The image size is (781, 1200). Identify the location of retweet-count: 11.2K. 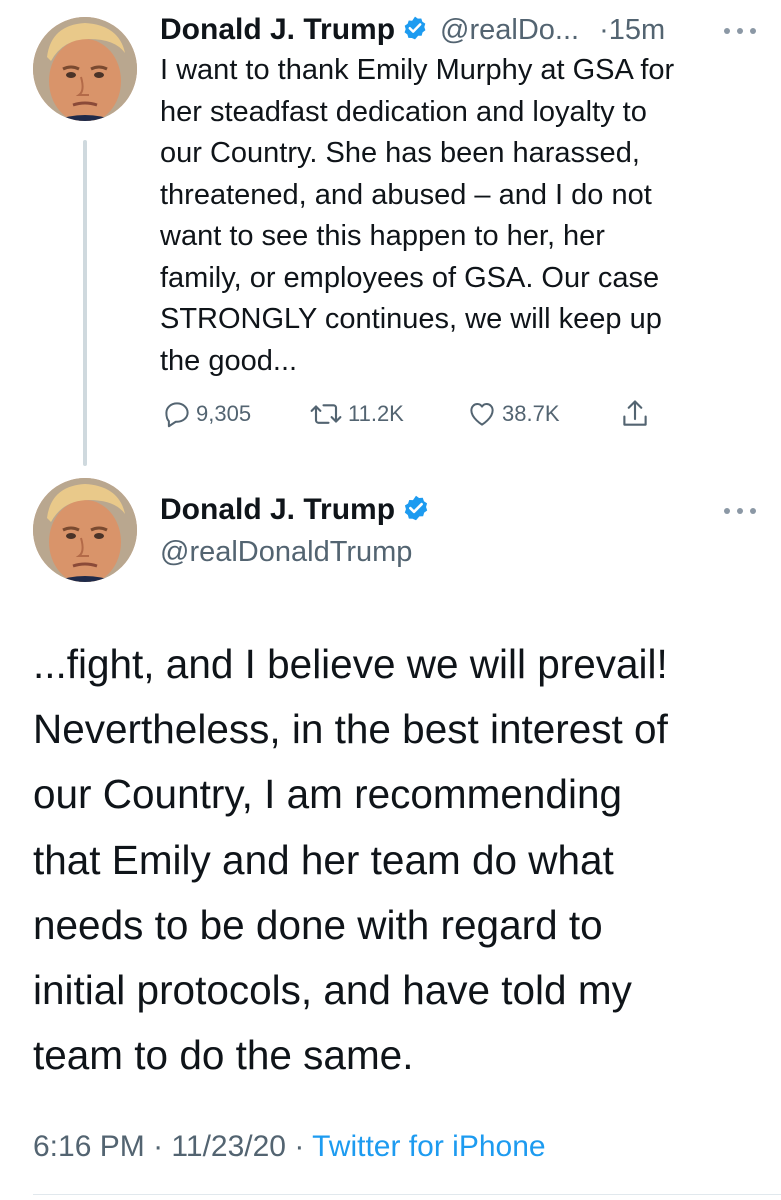
(376, 413).